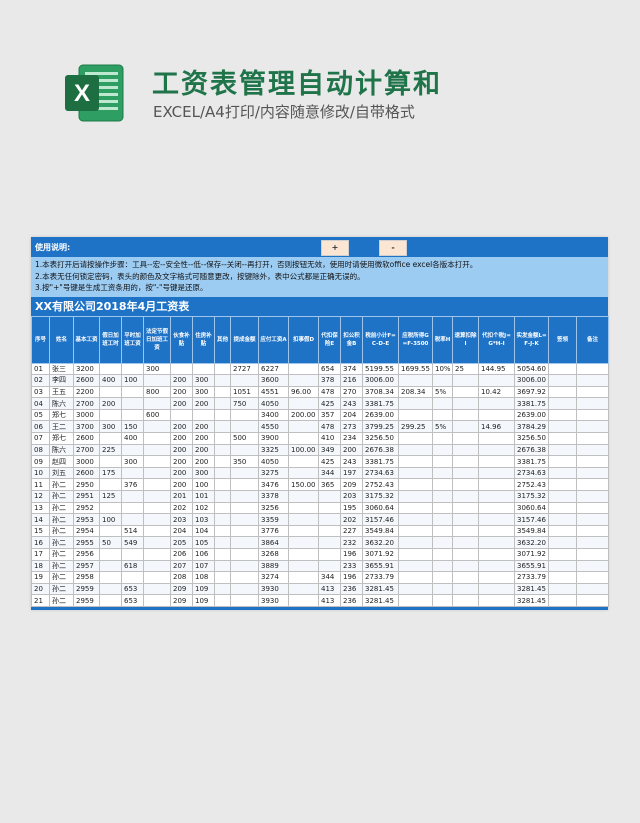 This screenshot has height=823, width=640. What do you see at coordinates (531, 554) in the screenshot?
I see `table-cell: 3071.92` at bounding box center [531, 554].